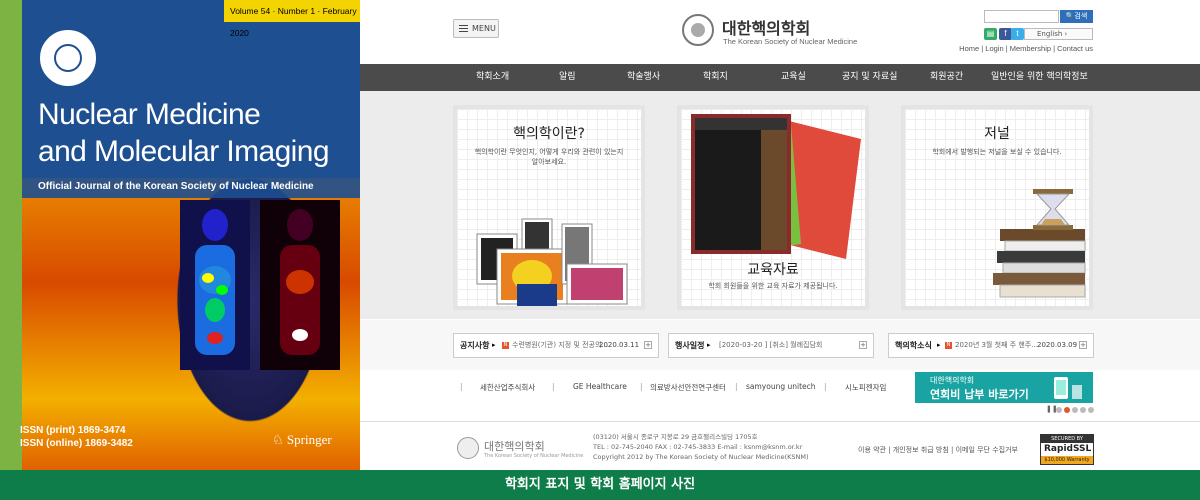 The height and width of the screenshot is (500, 1200). Describe the element at coordinates (549, 134) in the screenshot. I see `card-title: 핵의학이란?` at that location.